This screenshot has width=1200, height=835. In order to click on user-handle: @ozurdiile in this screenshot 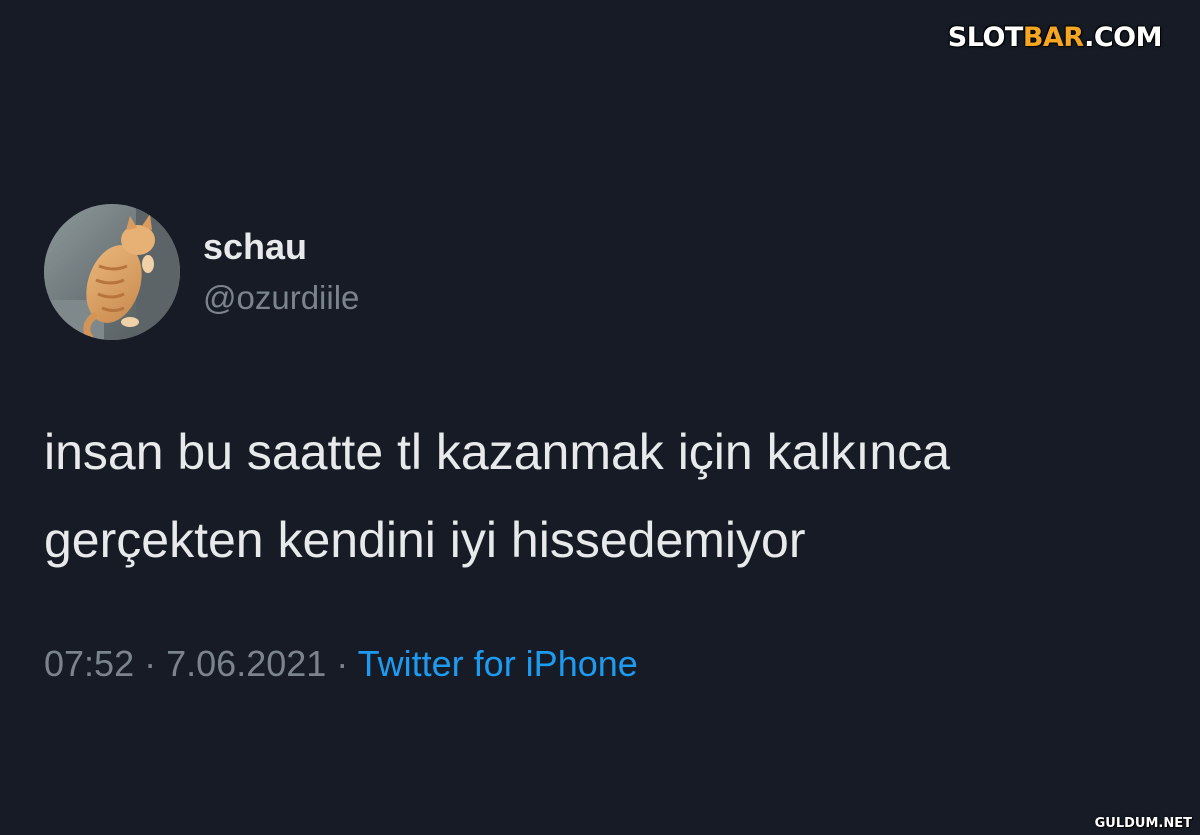, I will do `click(281, 298)`.